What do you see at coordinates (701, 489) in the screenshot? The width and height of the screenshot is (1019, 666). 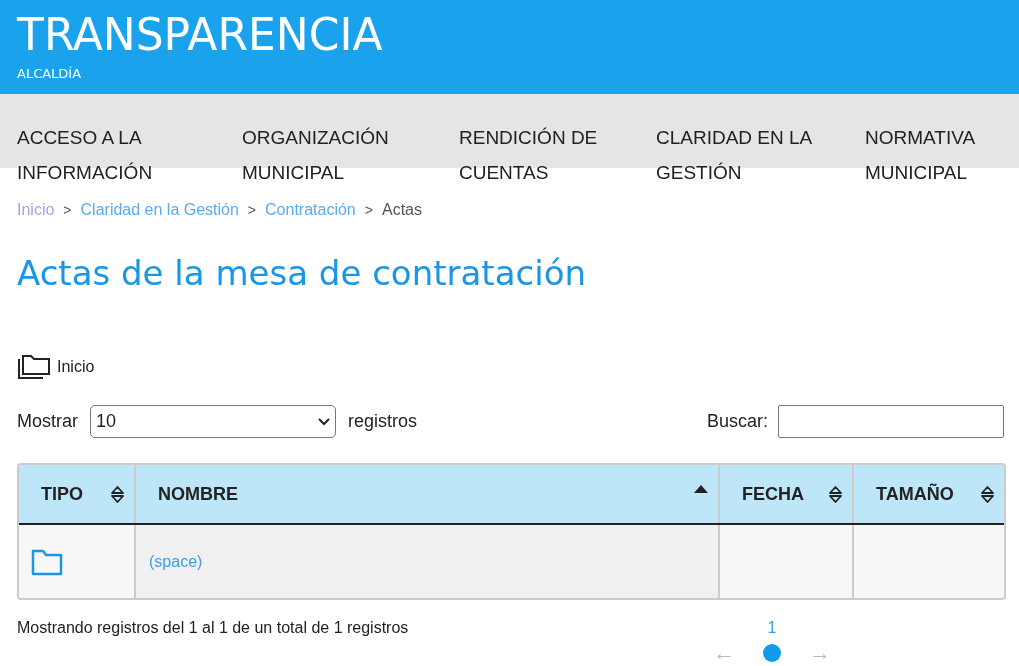 I see `sort-ascending-icon` at bounding box center [701, 489].